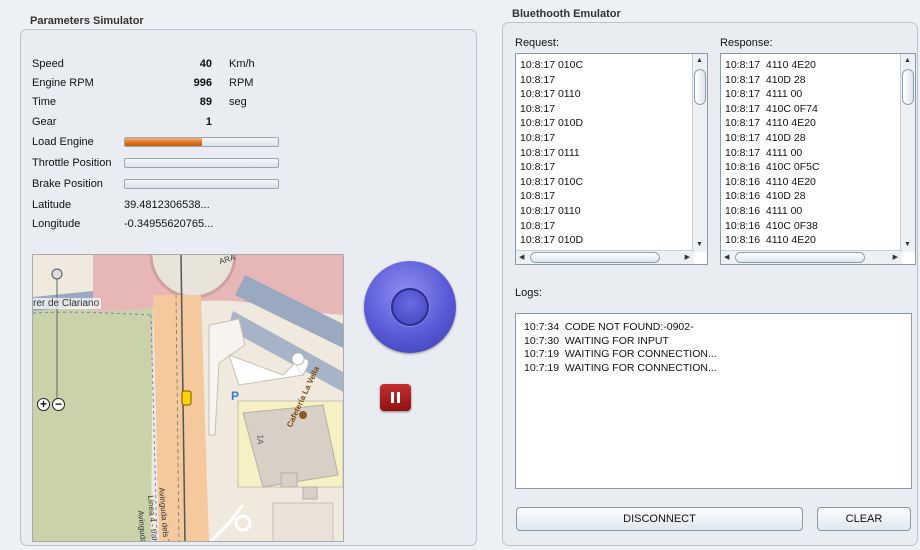  Describe the element at coordinates (260, 439) in the screenshot. I see `map-building-label: 1A` at that location.